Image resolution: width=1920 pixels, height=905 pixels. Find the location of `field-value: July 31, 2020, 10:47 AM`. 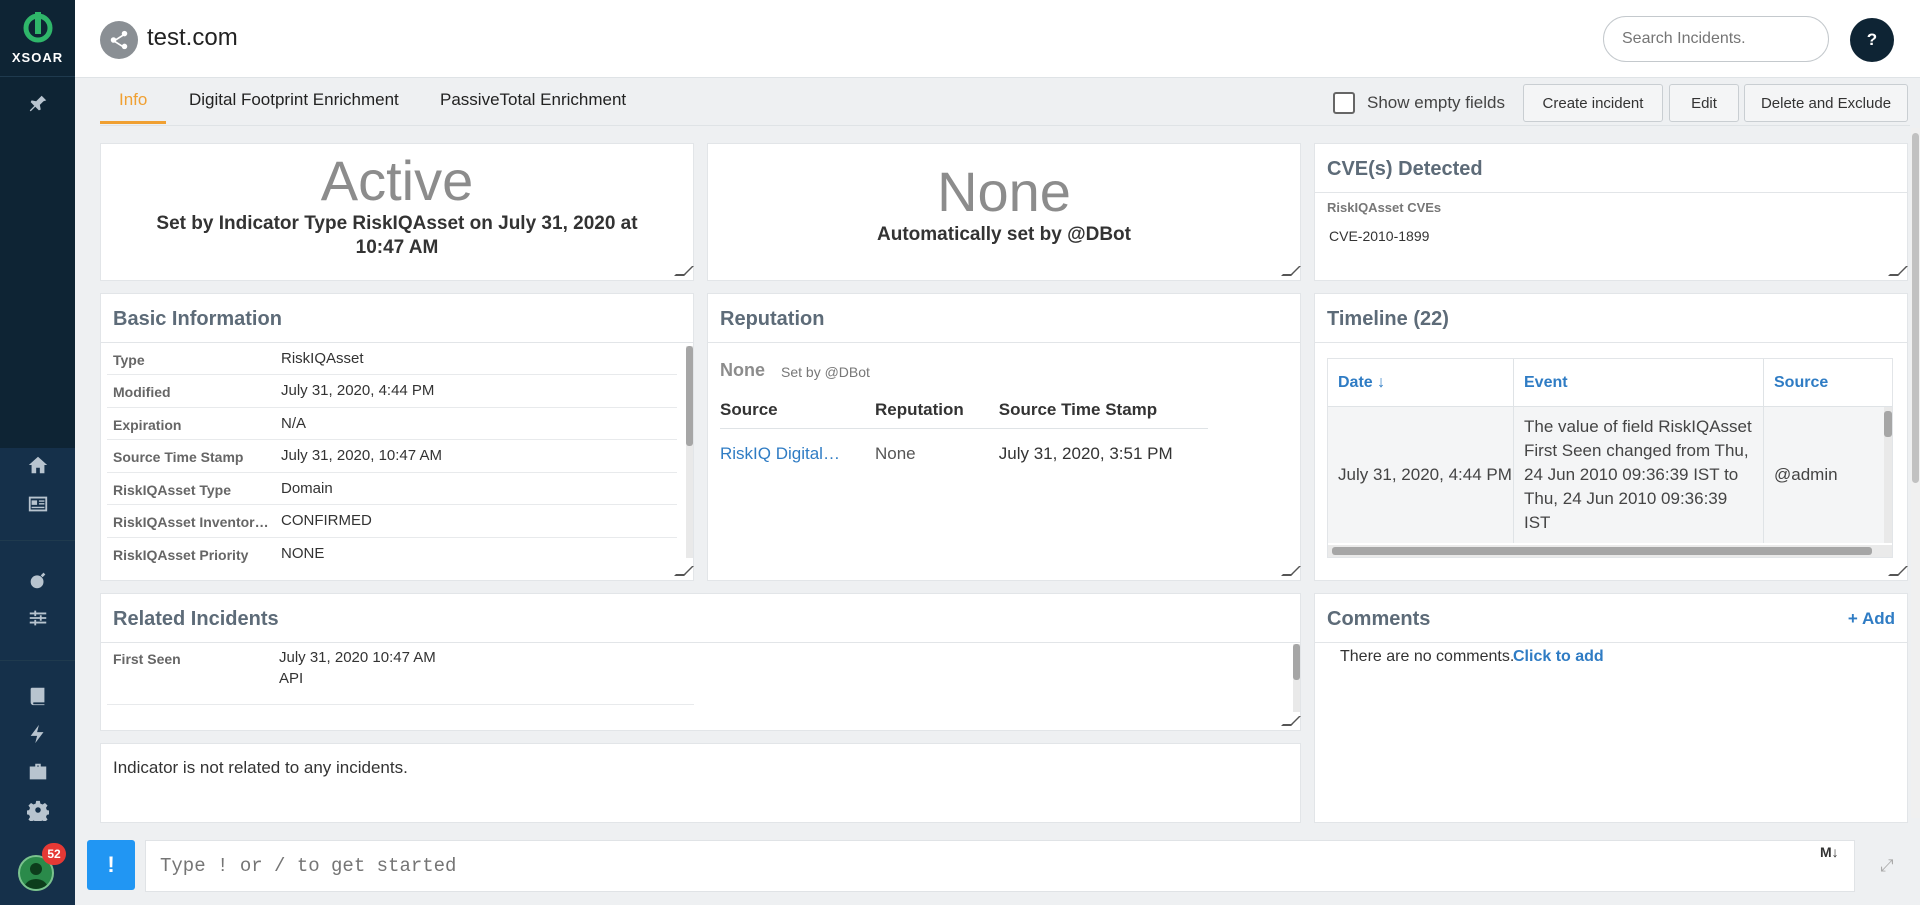

field-value: July 31, 2020, 10:47 AM is located at coordinates (361, 455).